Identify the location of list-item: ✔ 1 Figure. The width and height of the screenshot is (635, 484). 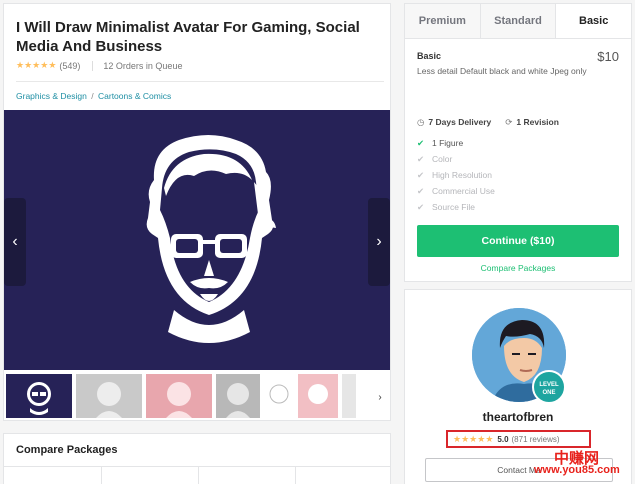
(456, 143).